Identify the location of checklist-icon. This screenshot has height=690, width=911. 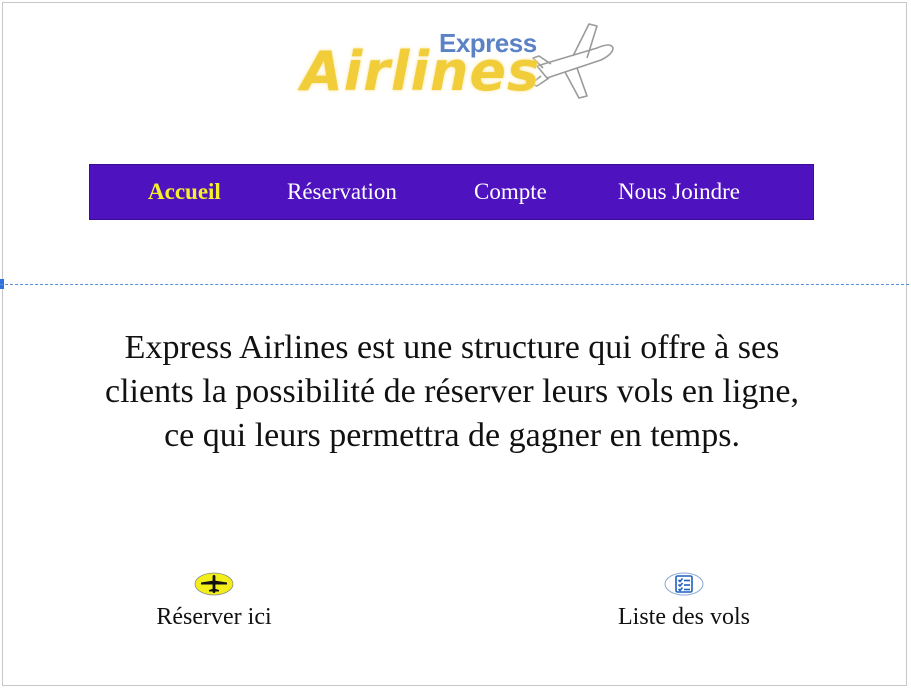
(684, 584).